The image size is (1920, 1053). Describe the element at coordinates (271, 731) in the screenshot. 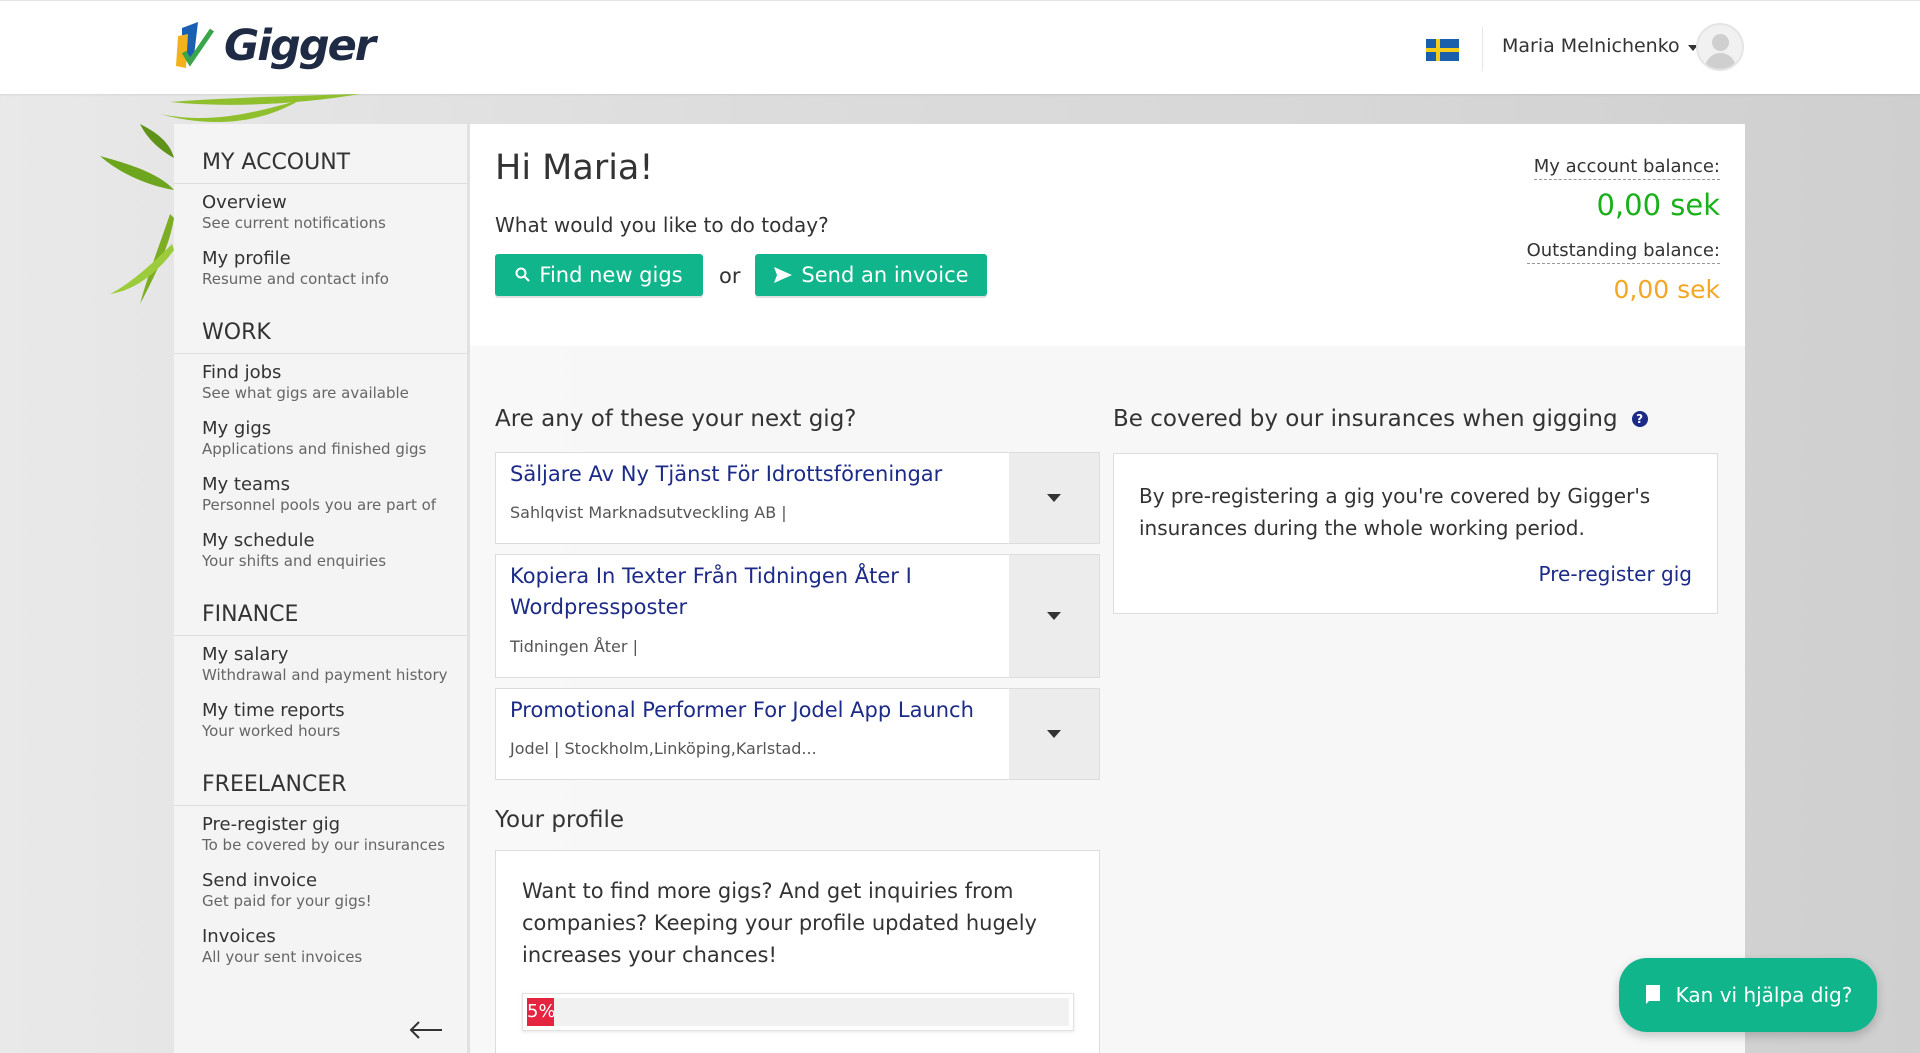

I see `sidebar-item-subtitle: Your worked hours` at that location.